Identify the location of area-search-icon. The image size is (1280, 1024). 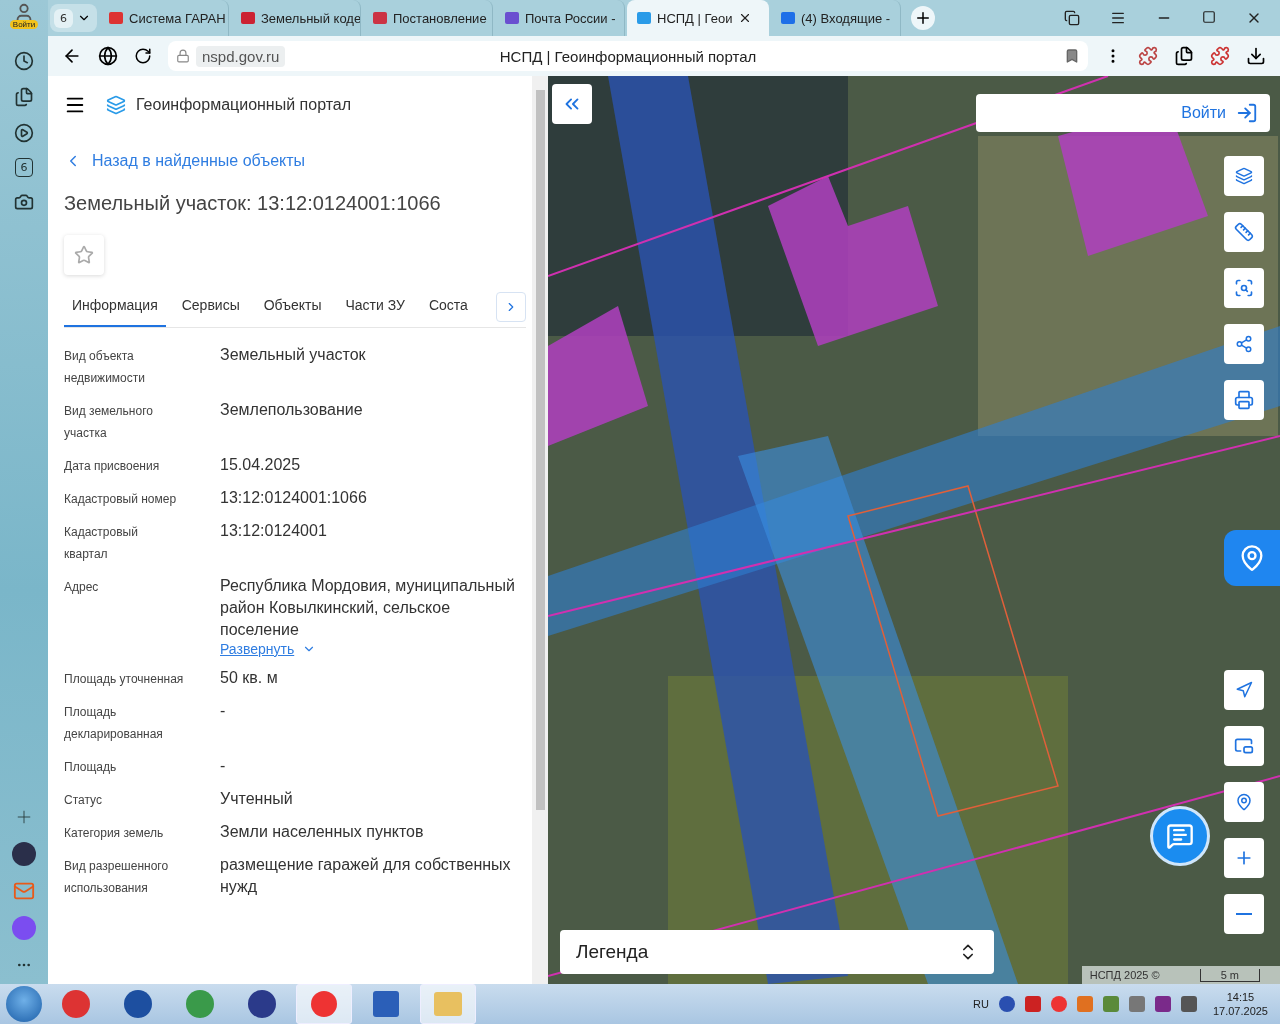
(1244, 288).